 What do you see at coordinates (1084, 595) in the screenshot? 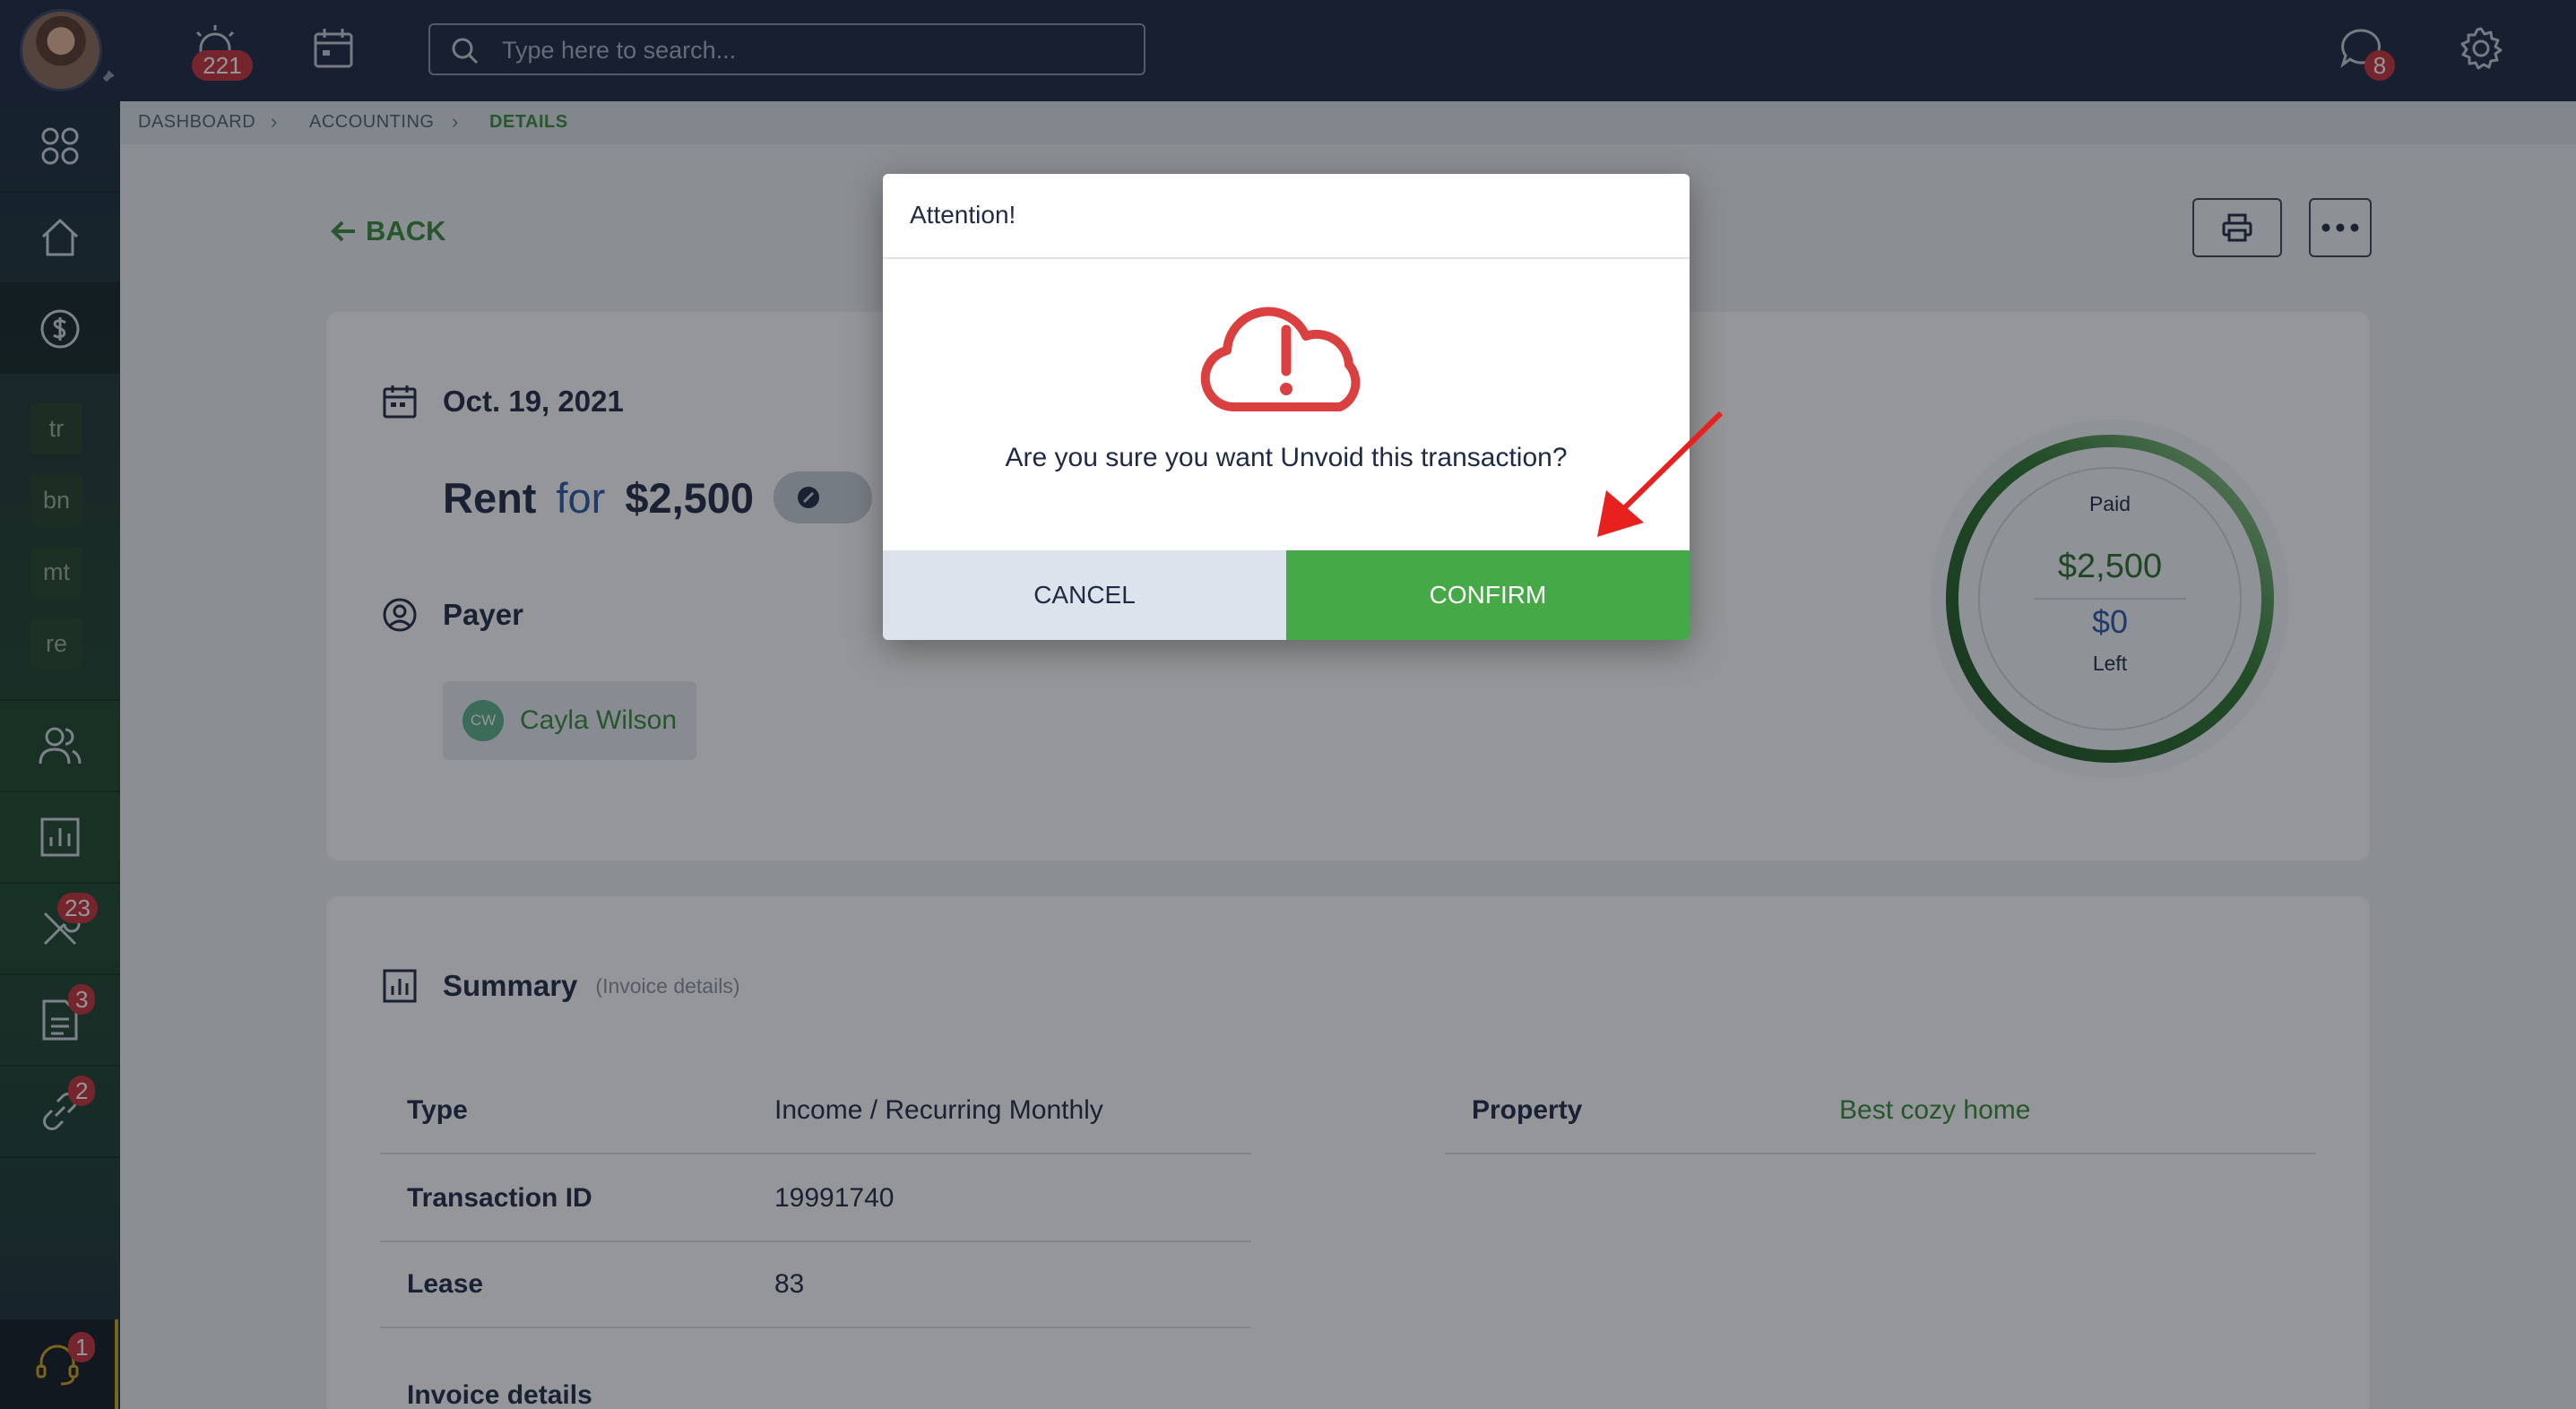
I see `cancel-button: CANCEL` at bounding box center [1084, 595].